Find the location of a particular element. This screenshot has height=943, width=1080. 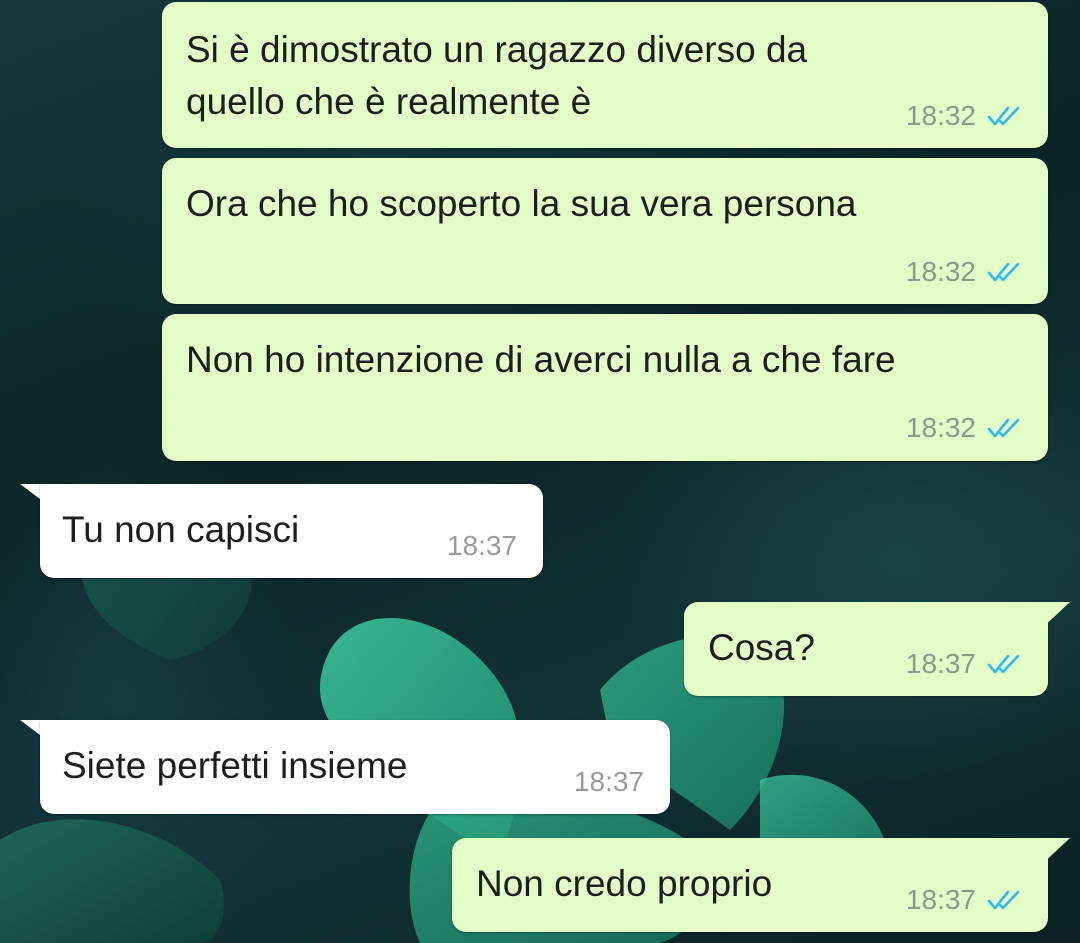

message-bubble-incoming: Siete perfetti insieme 18:37 is located at coordinates (355, 767).